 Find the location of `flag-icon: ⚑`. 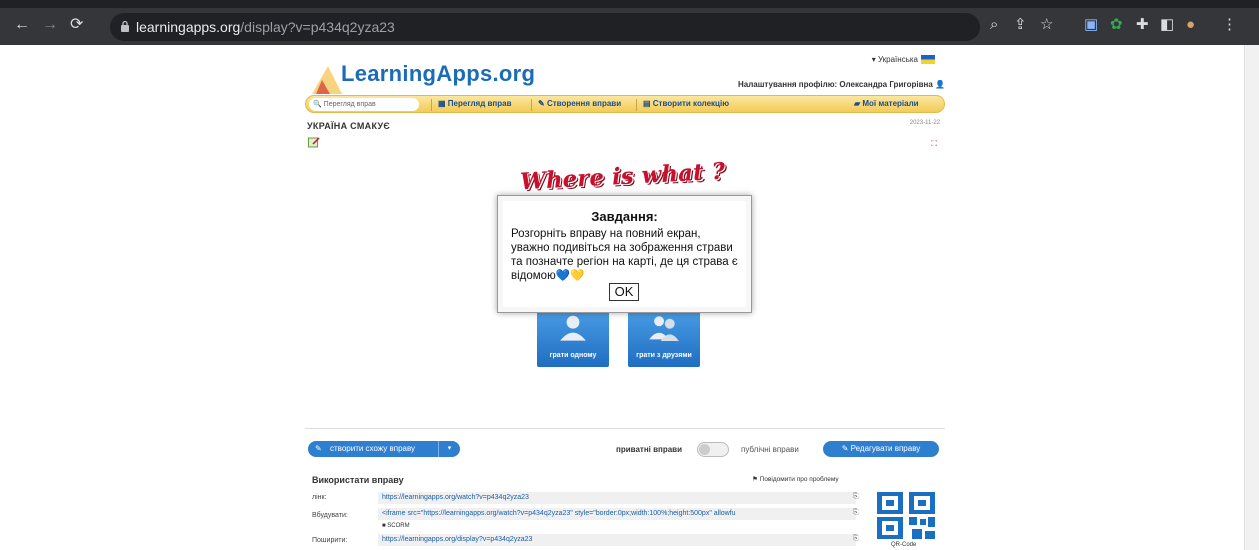

flag-icon: ⚑ is located at coordinates (755, 479).